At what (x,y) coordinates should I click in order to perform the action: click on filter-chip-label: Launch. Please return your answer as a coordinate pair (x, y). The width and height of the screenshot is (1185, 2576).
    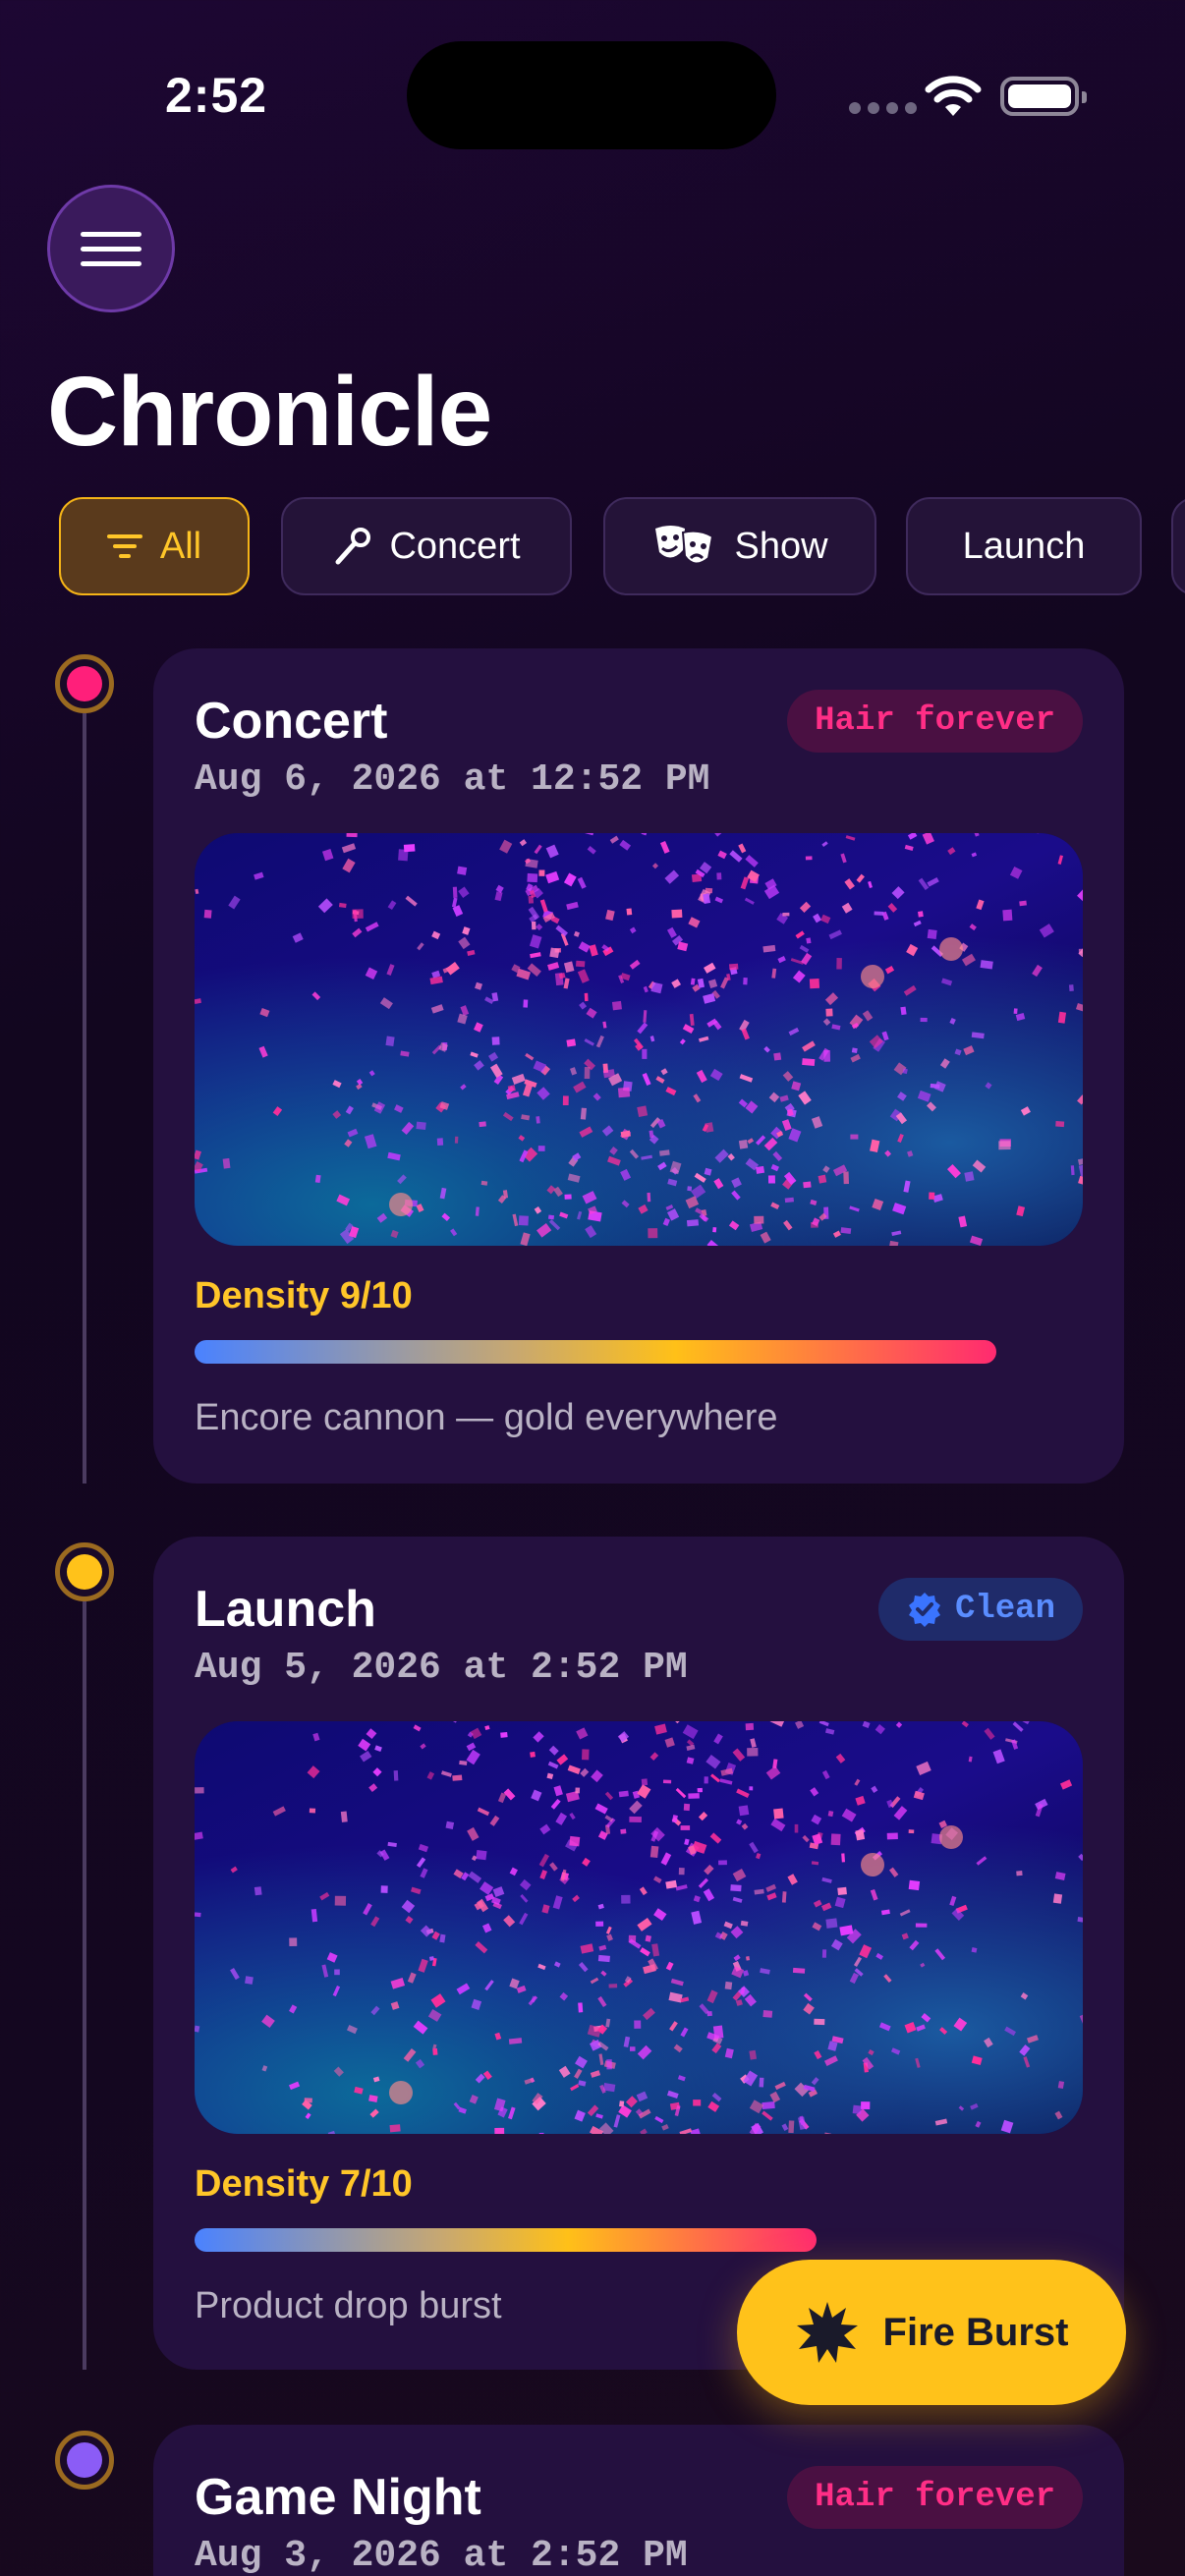
    Looking at the image, I should click on (1024, 546).